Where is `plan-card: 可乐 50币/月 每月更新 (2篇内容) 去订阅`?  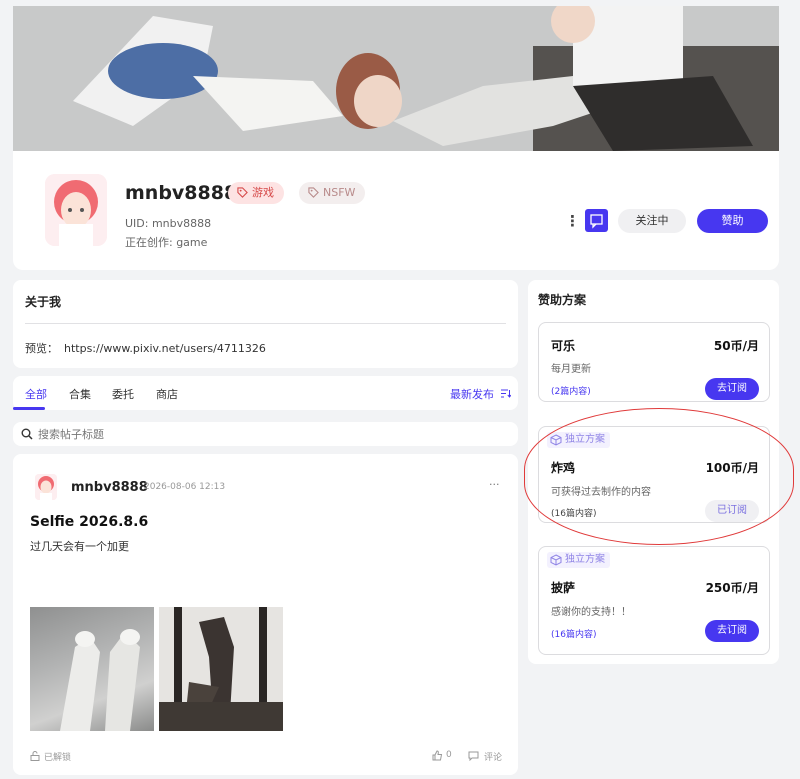 plan-card: 可乐 50币/月 每月更新 (2篇内容) 去订阅 is located at coordinates (654, 362).